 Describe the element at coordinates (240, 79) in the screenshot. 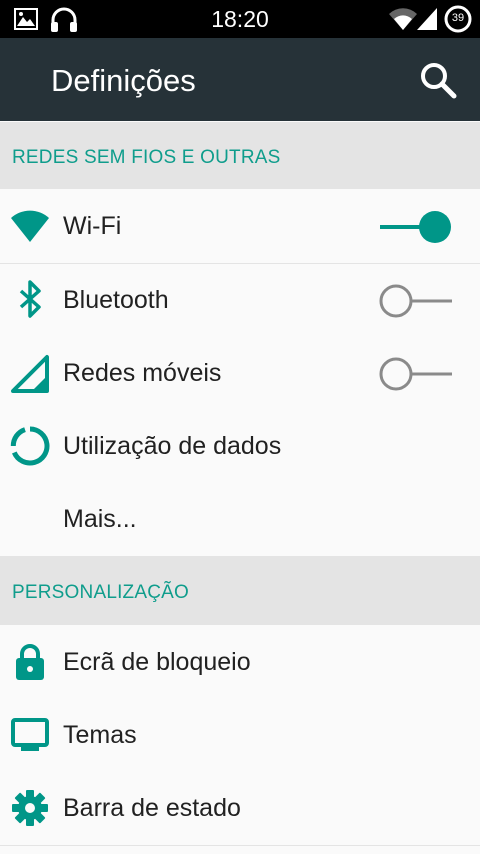

I see `app-bar: Definições` at that location.